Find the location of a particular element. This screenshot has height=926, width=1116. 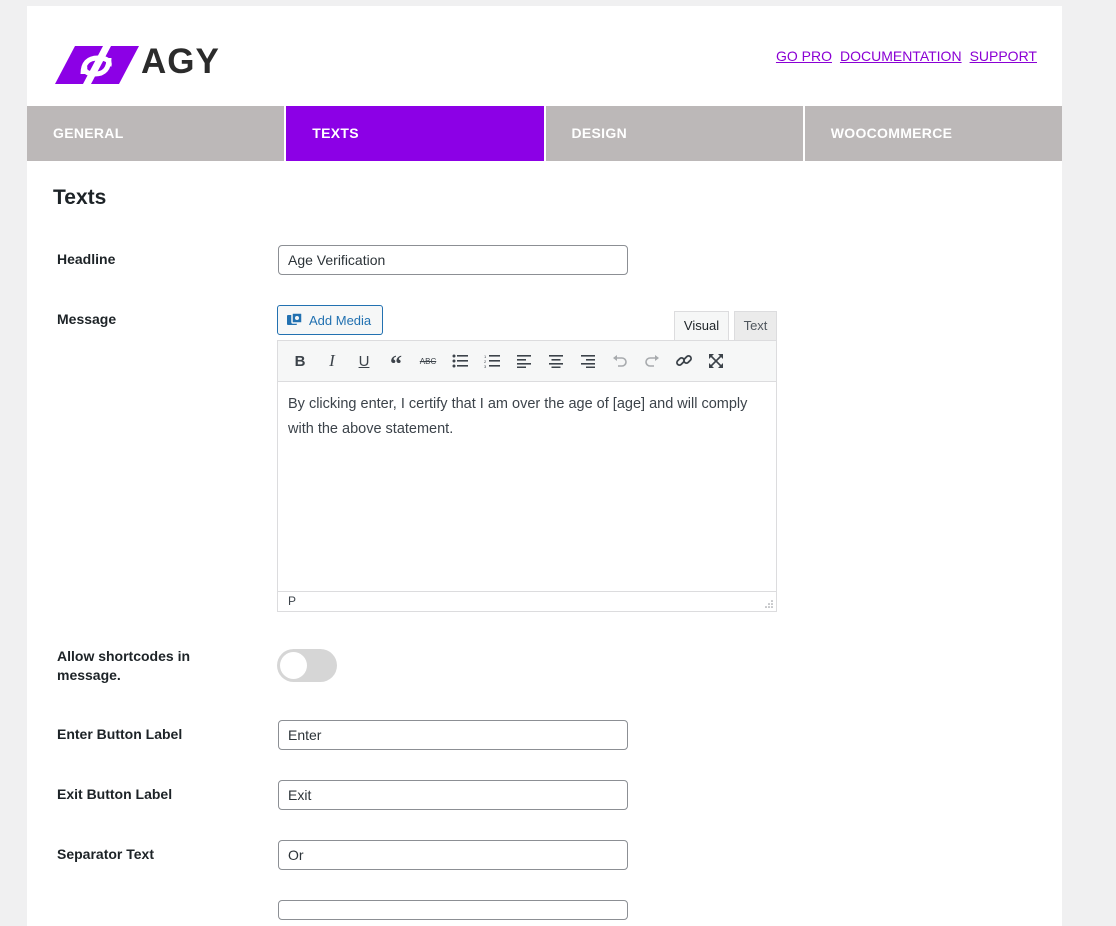

italic-icon: I is located at coordinates (332, 361).